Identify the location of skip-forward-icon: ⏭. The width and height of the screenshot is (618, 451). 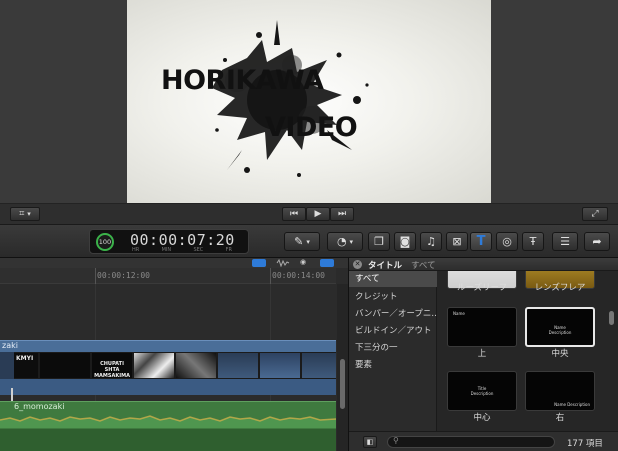
(342, 214).